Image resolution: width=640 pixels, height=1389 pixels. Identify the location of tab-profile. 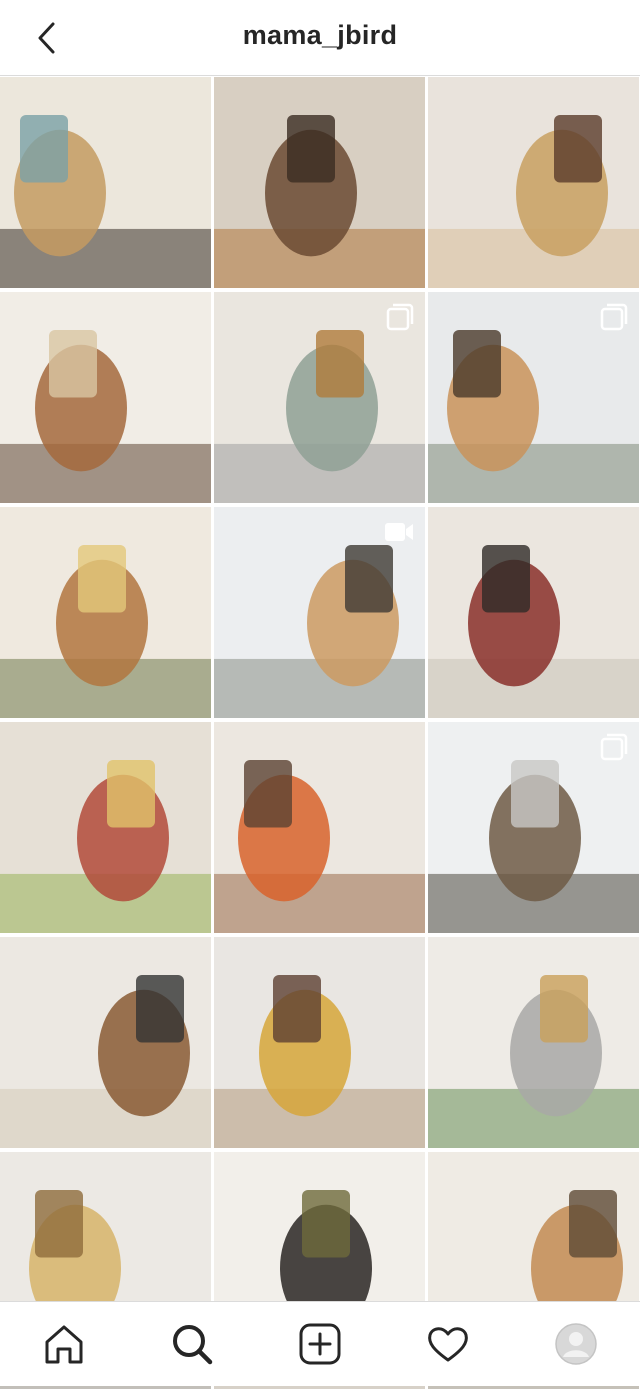
(576, 1344).